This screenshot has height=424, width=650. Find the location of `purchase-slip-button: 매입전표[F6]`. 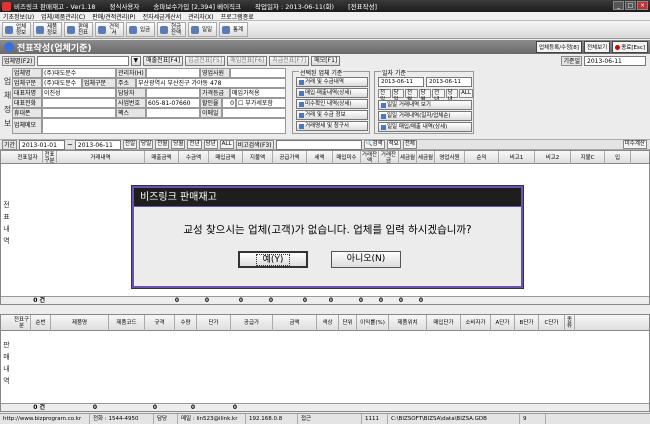

purchase-slip-button: 매입전표[F6] is located at coordinates (247, 61).